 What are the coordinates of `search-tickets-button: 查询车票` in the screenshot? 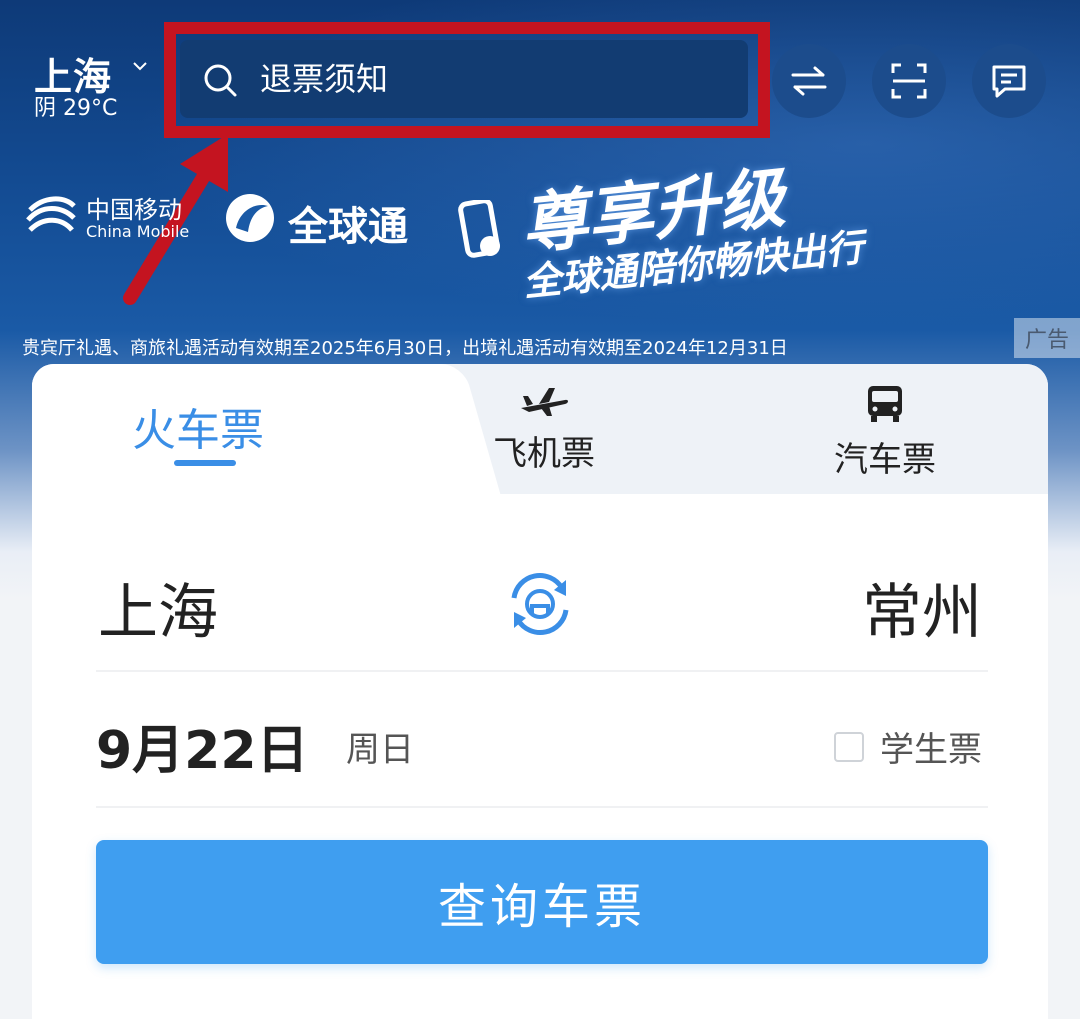 It's located at (542, 902).